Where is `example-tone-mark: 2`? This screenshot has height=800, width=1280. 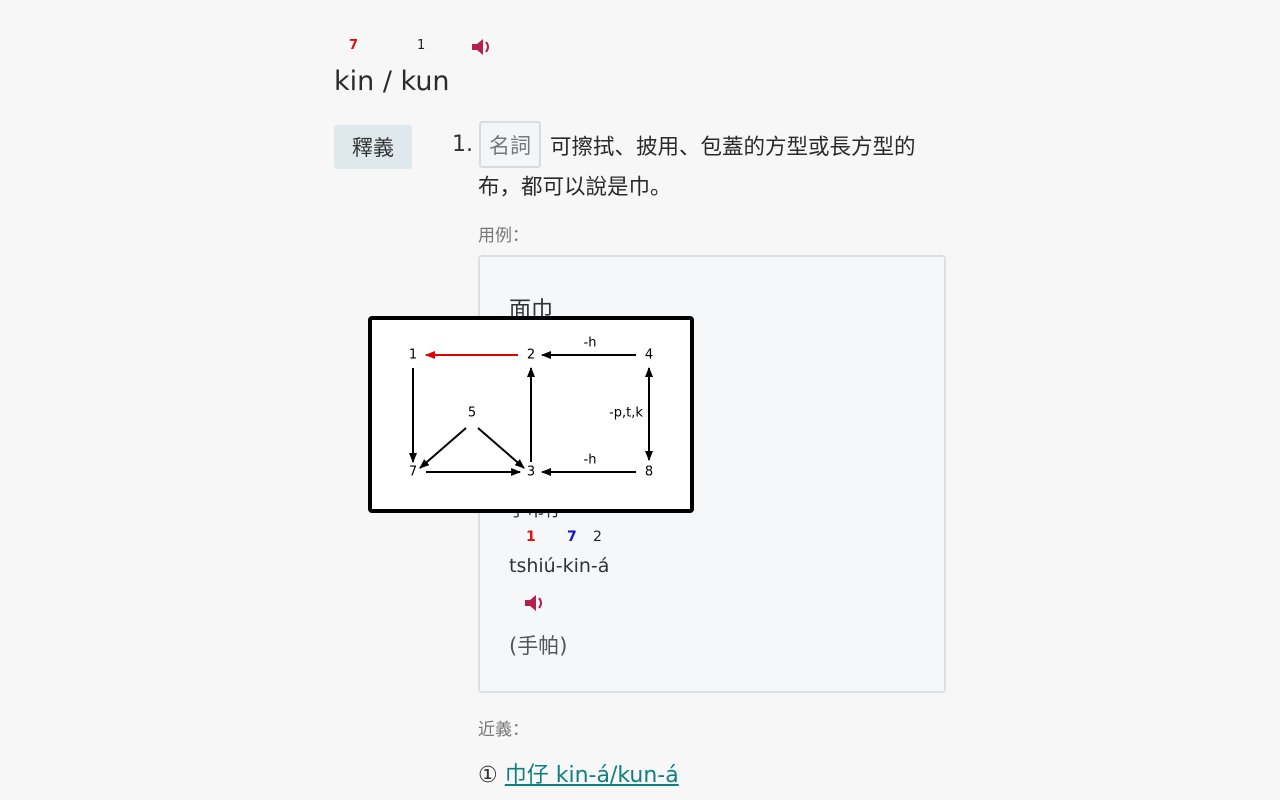
example-tone-mark: 2 is located at coordinates (597, 537).